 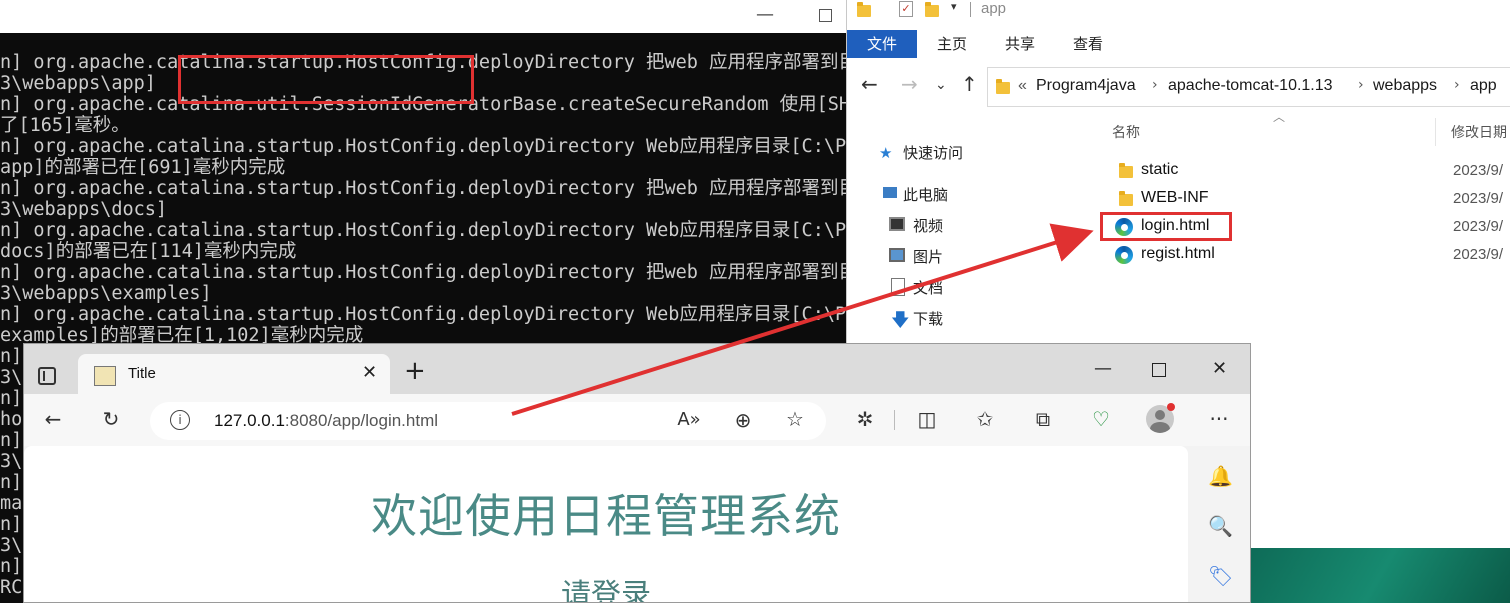 What do you see at coordinates (1103, 368) in the screenshot?
I see `minimize-icon: —` at bounding box center [1103, 368].